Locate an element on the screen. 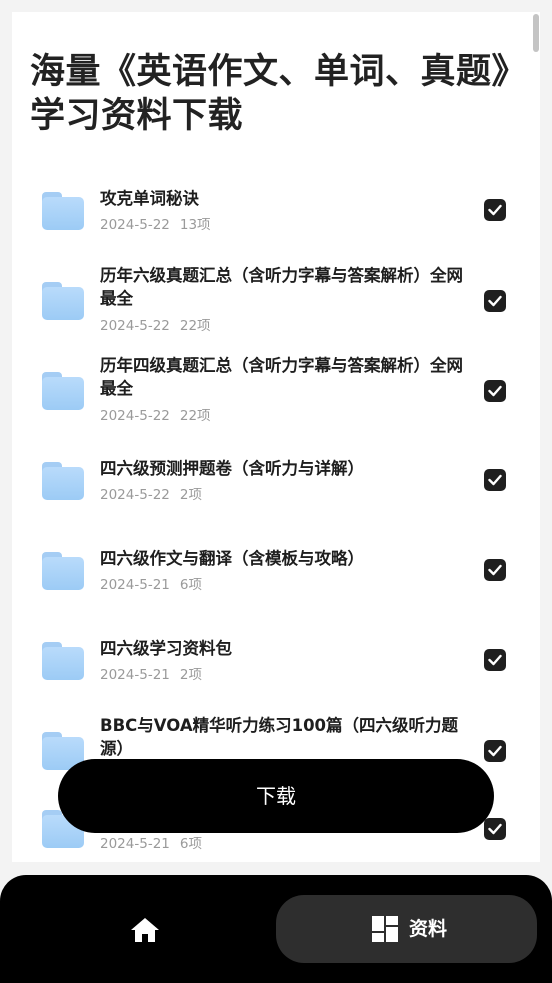  download-button: 下载 is located at coordinates (276, 796).